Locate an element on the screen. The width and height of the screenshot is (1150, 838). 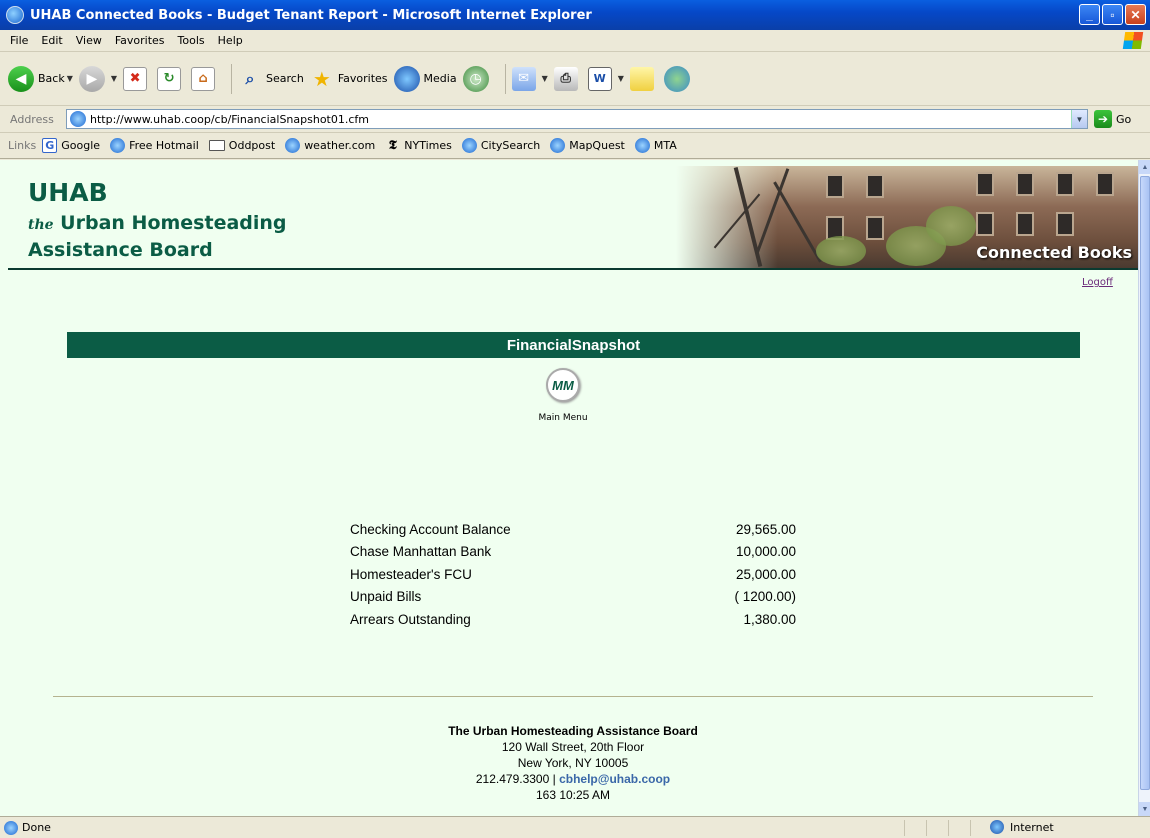
row-value: 1,380.00 is located at coordinates (769, 619).